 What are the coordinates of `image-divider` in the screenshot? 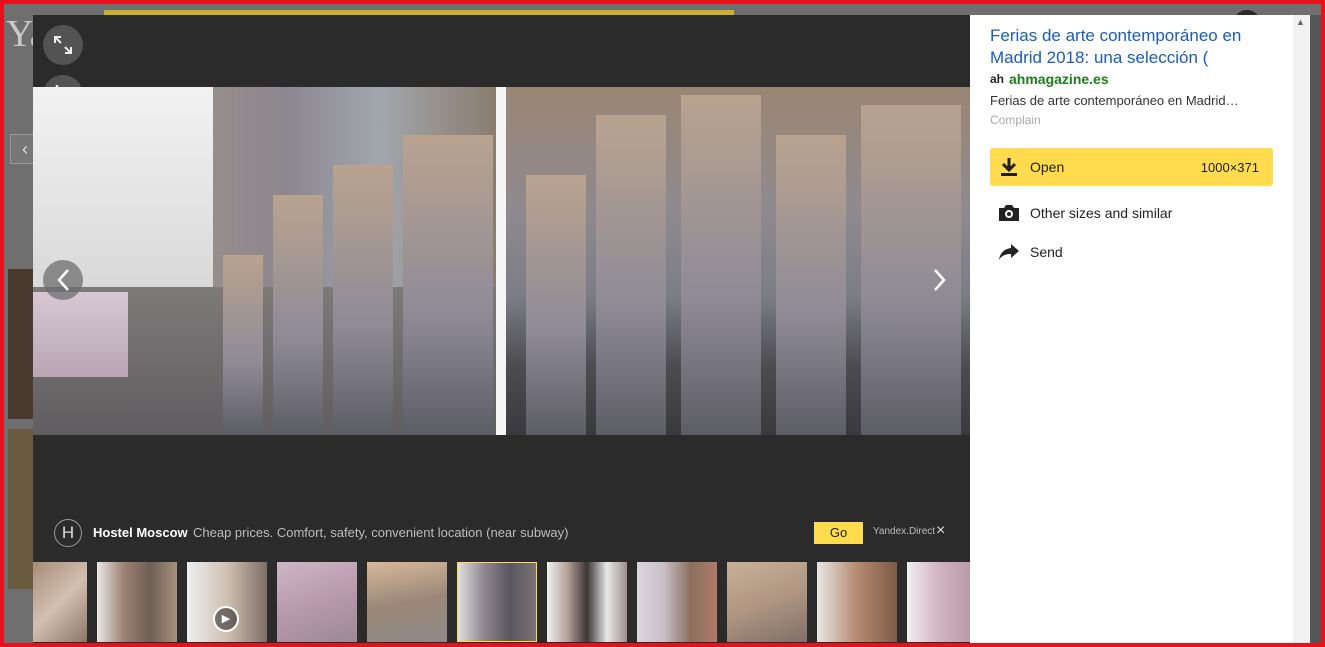 It's located at (501, 261).